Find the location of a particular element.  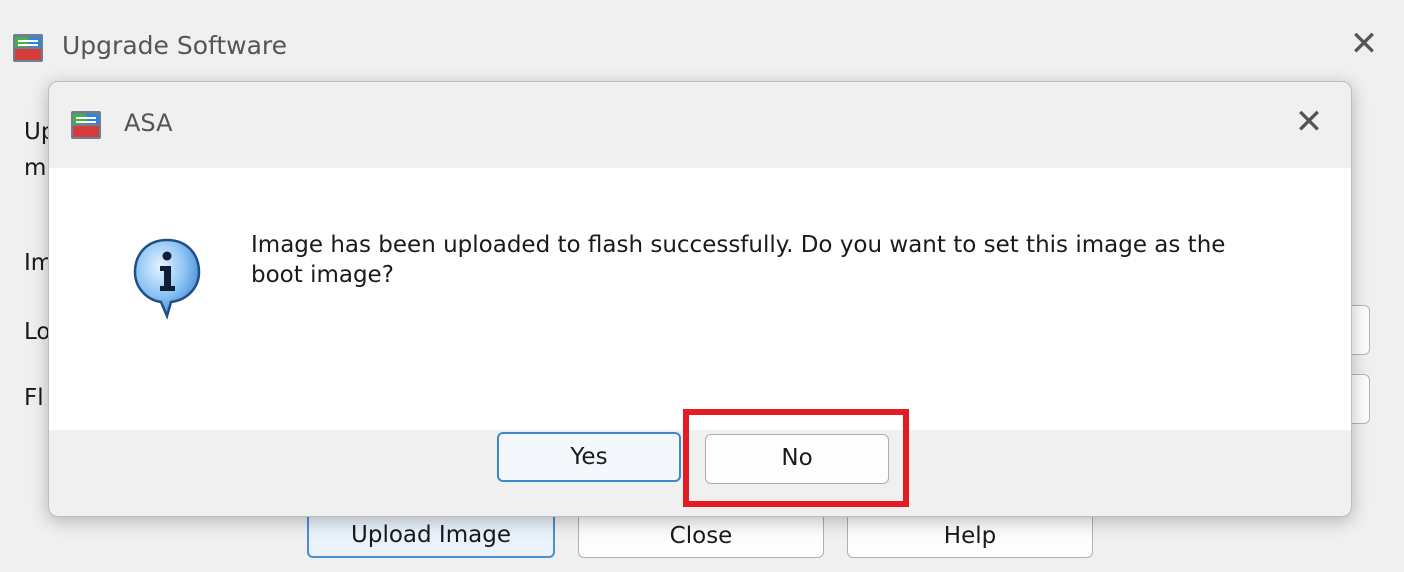

close-button: Close is located at coordinates (701, 535).